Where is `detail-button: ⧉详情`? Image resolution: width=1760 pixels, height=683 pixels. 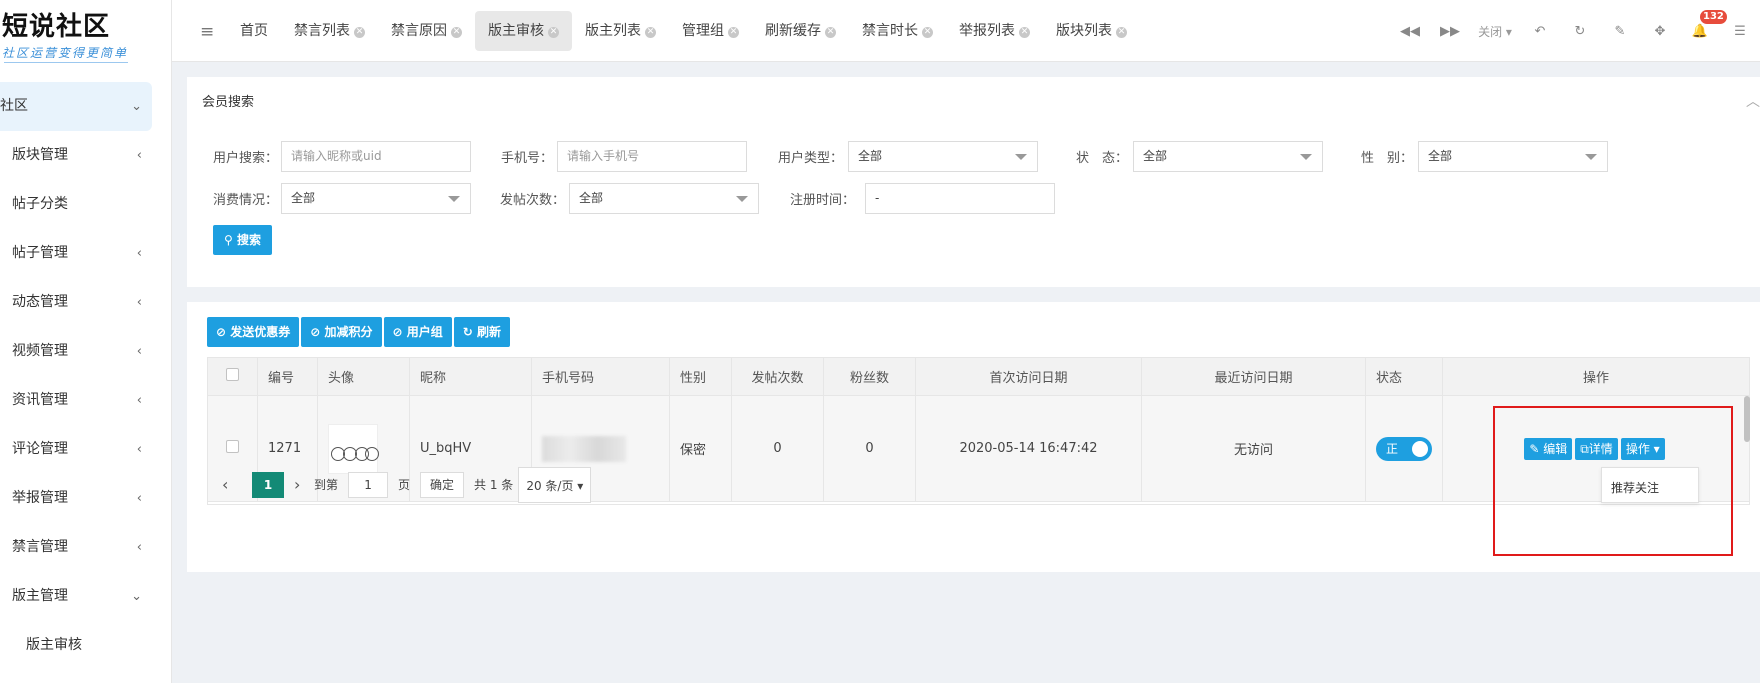 detail-button: ⧉详情 is located at coordinates (1596, 448).